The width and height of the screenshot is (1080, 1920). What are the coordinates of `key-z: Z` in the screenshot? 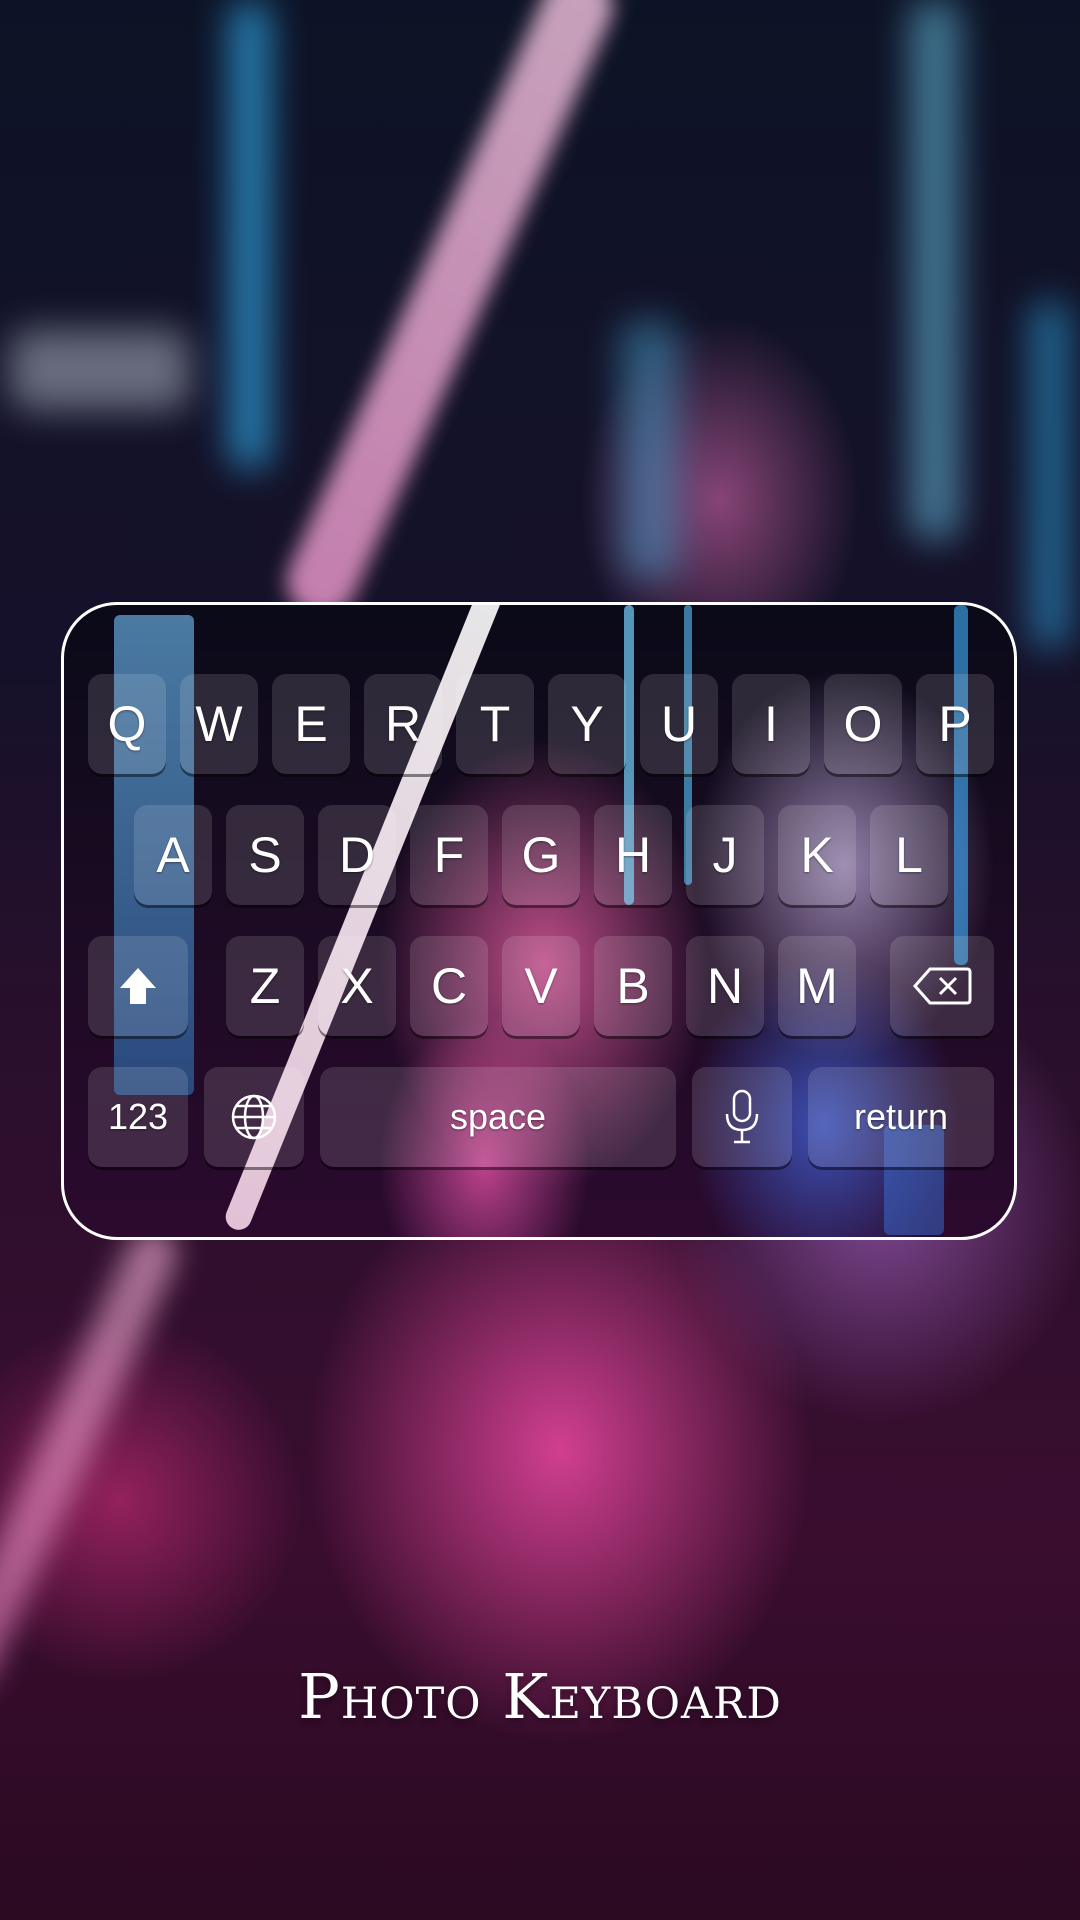 It's located at (265, 986).